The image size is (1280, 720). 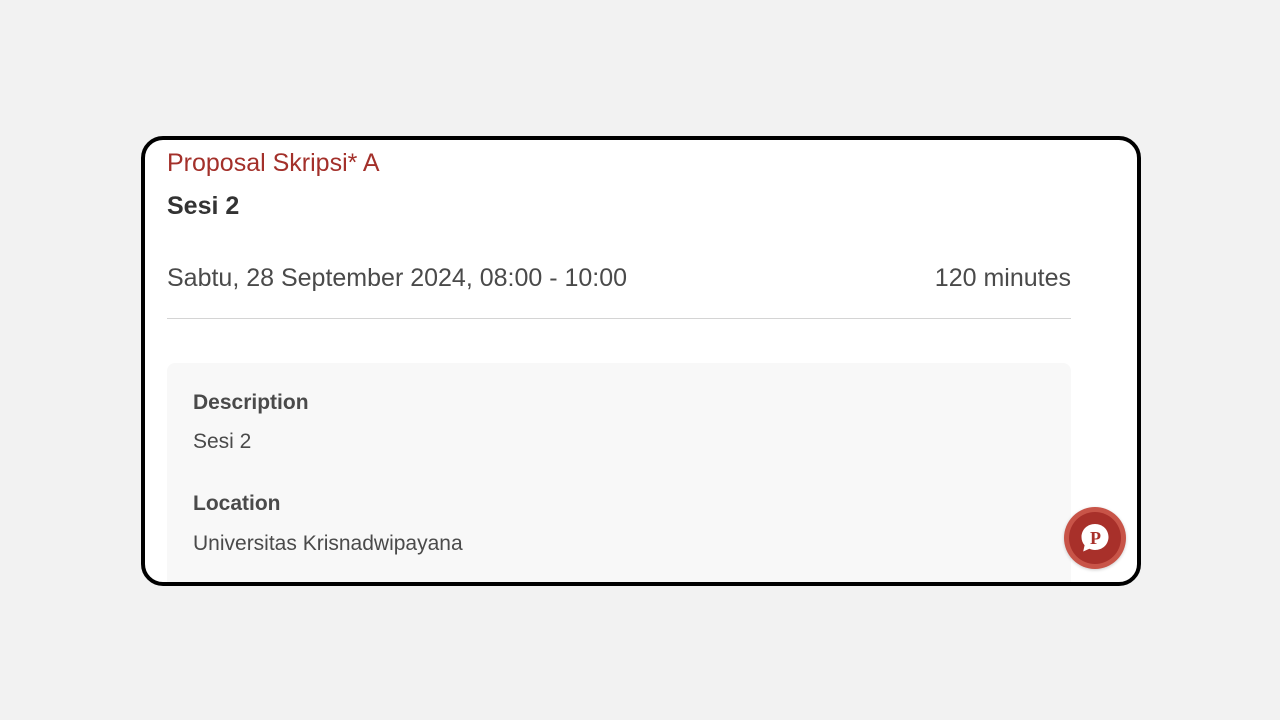 I want to click on location-value: Universitas Krisnadwipayana, so click(x=328, y=543).